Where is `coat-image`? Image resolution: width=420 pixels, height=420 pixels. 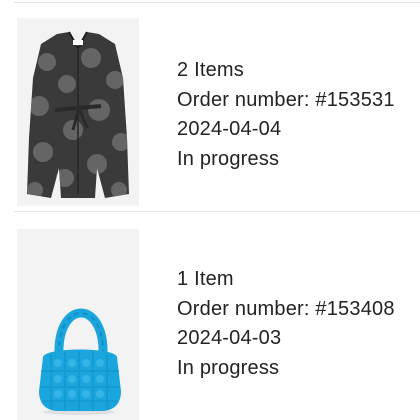
coat-image is located at coordinates (78, 112).